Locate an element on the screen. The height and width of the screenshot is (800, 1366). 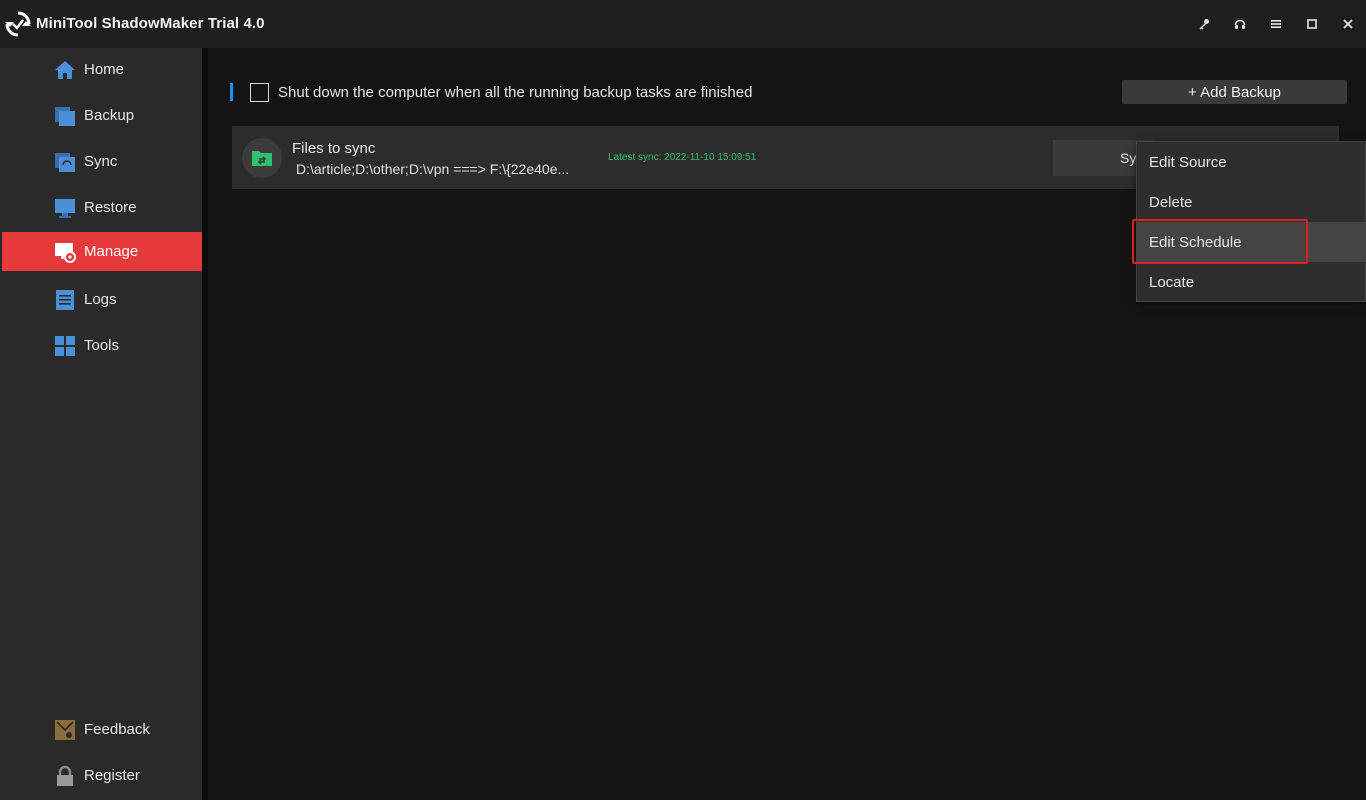
lock-icon is located at coordinates (65, 775).